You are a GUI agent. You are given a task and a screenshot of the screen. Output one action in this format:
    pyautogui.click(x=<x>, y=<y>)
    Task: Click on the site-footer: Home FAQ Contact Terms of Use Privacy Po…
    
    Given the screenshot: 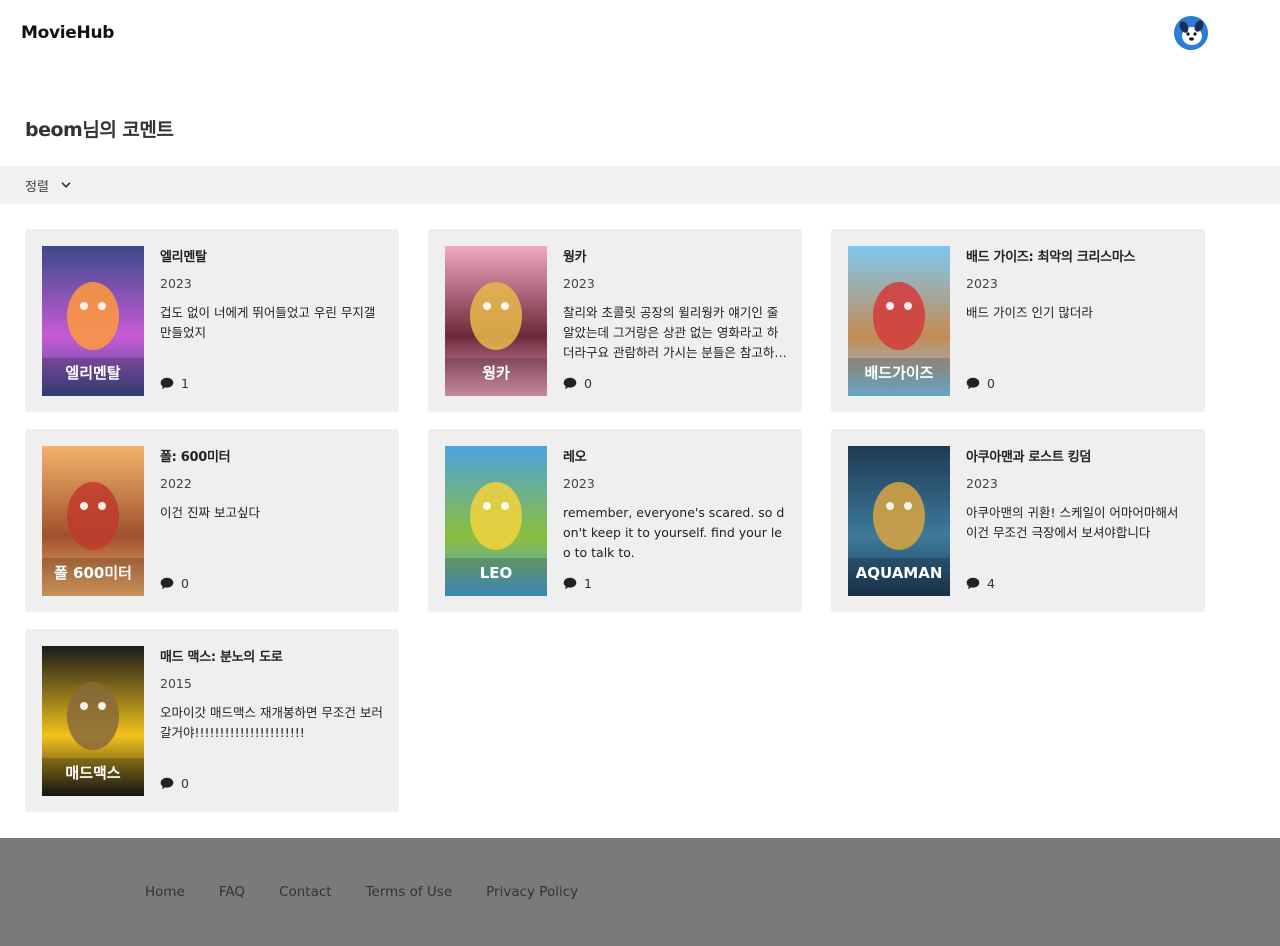 What is the action you would take?
    pyautogui.click(x=640, y=892)
    